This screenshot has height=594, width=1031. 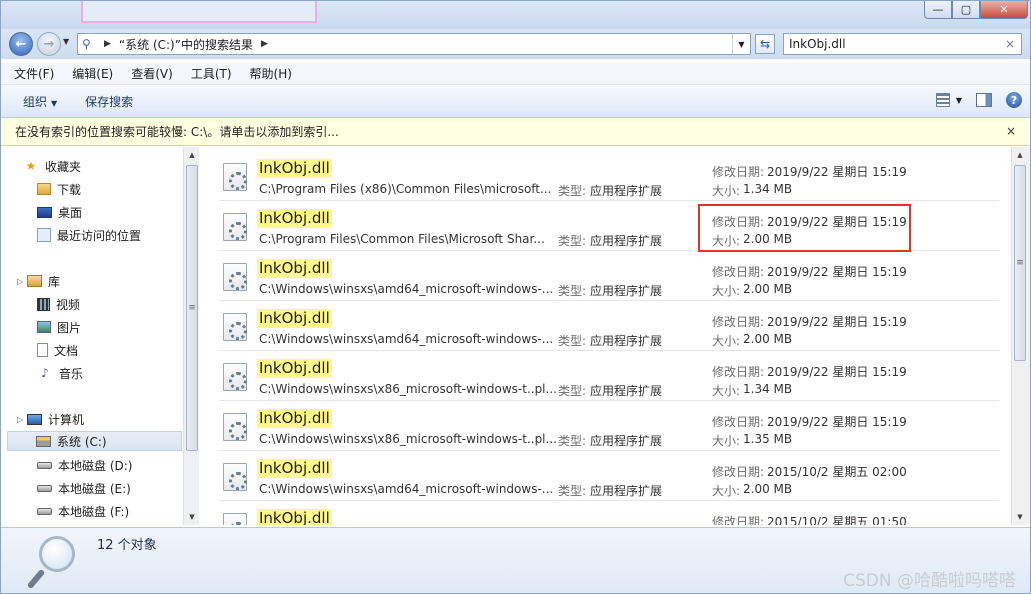 I want to click on results-scrollbar: ▲ ≡ ▼, so click(x=1020, y=336).